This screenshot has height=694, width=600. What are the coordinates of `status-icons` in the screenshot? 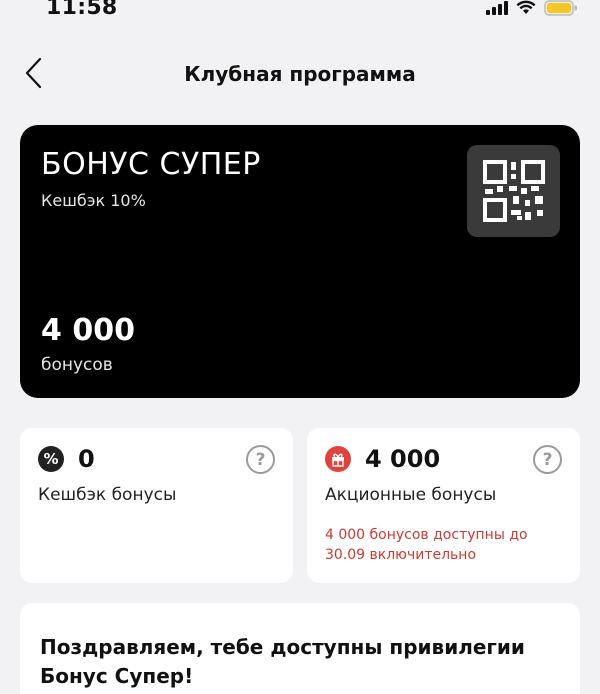 It's located at (532, 9).